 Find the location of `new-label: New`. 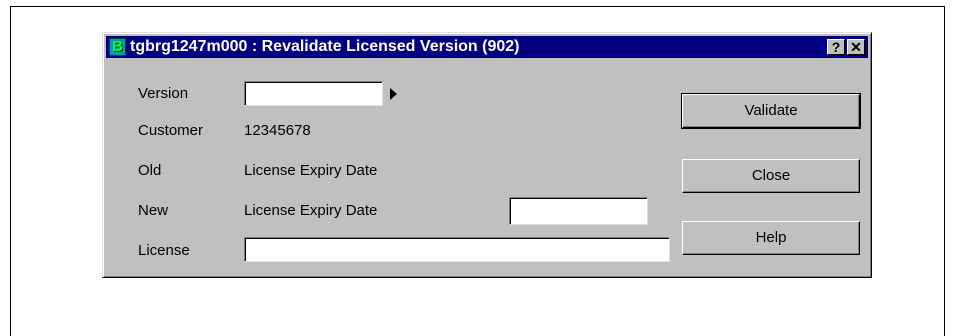

new-label: New is located at coordinates (153, 210).